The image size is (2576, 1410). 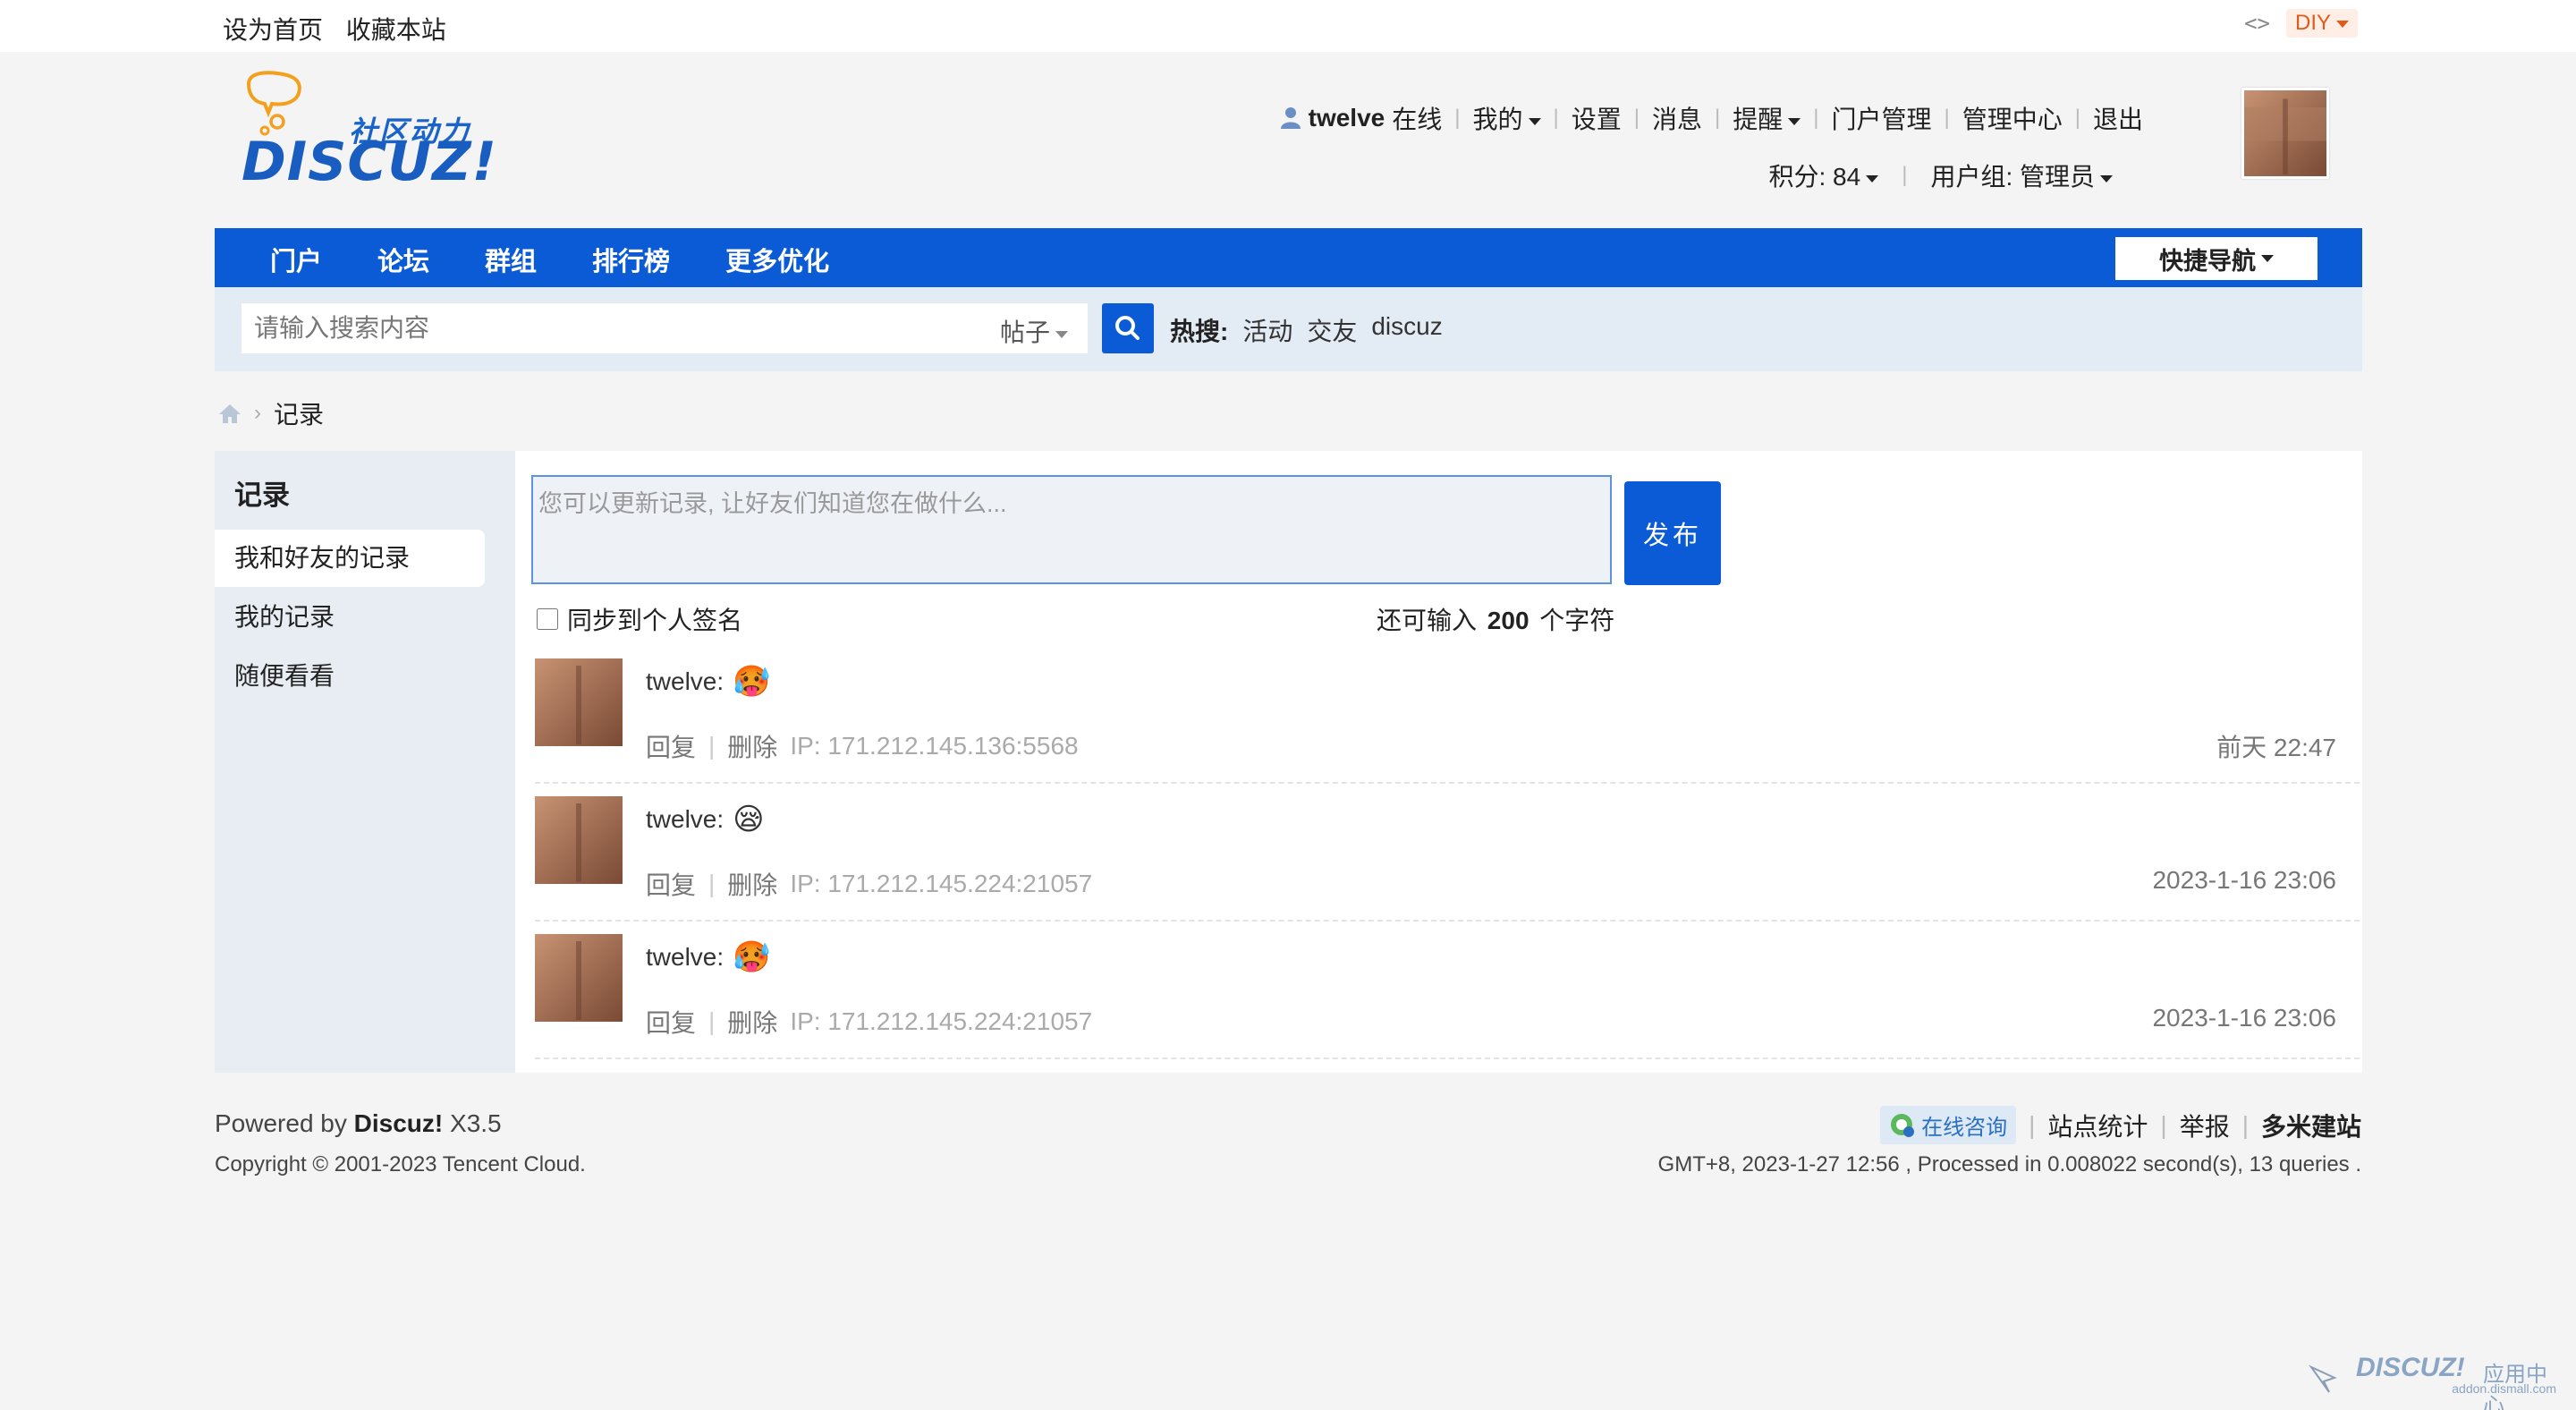 I want to click on nav-groups: 群组, so click(x=511, y=260).